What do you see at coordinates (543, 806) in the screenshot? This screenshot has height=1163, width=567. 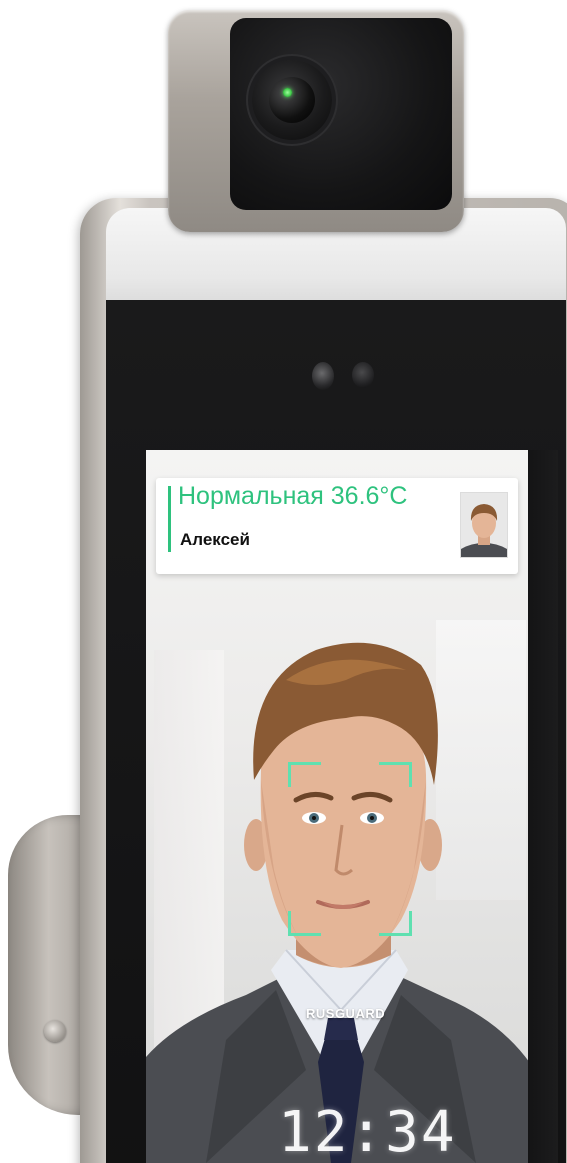 I see `bezel-right-edge` at bounding box center [543, 806].